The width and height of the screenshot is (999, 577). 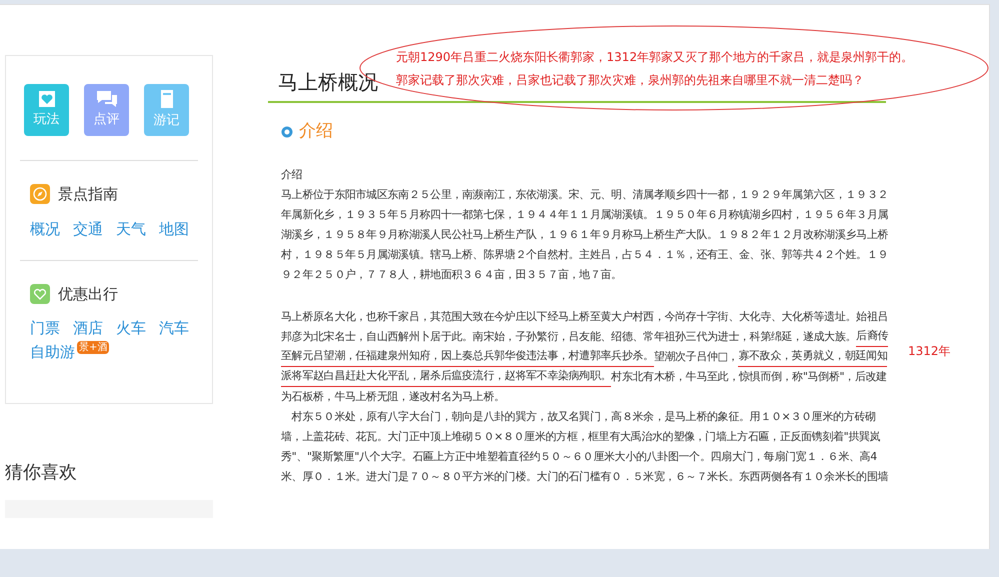 I want to click on underlined-text: 派将军赵白昌赶赴大化平乱，屠杀后瘟疫流行，赵将军不幸染病殉职。, so click(x=446, y=376).